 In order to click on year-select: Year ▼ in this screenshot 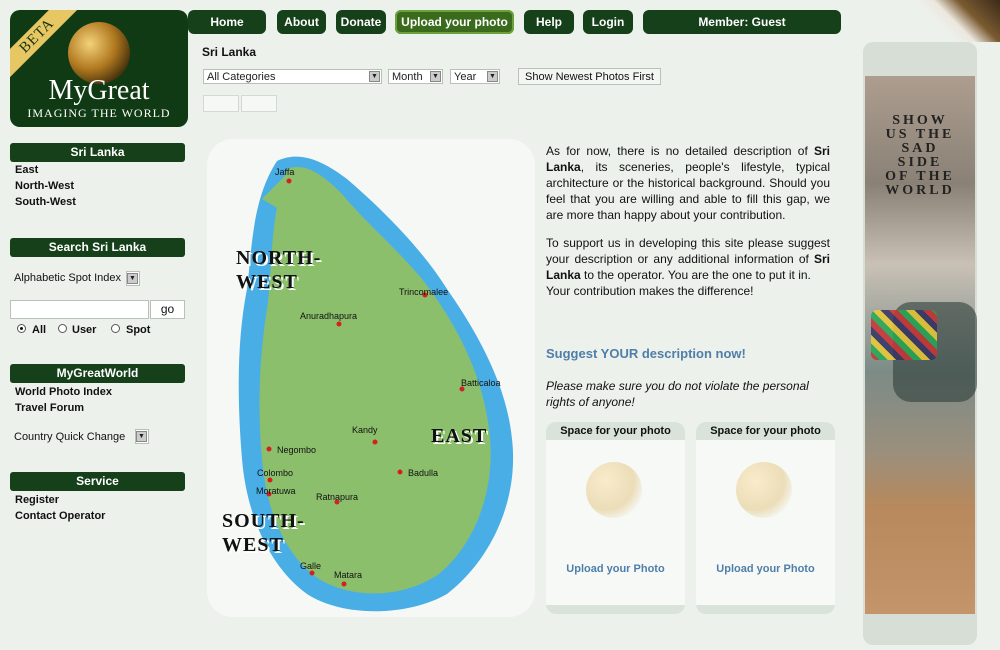, I will do `click(475, 76)`.